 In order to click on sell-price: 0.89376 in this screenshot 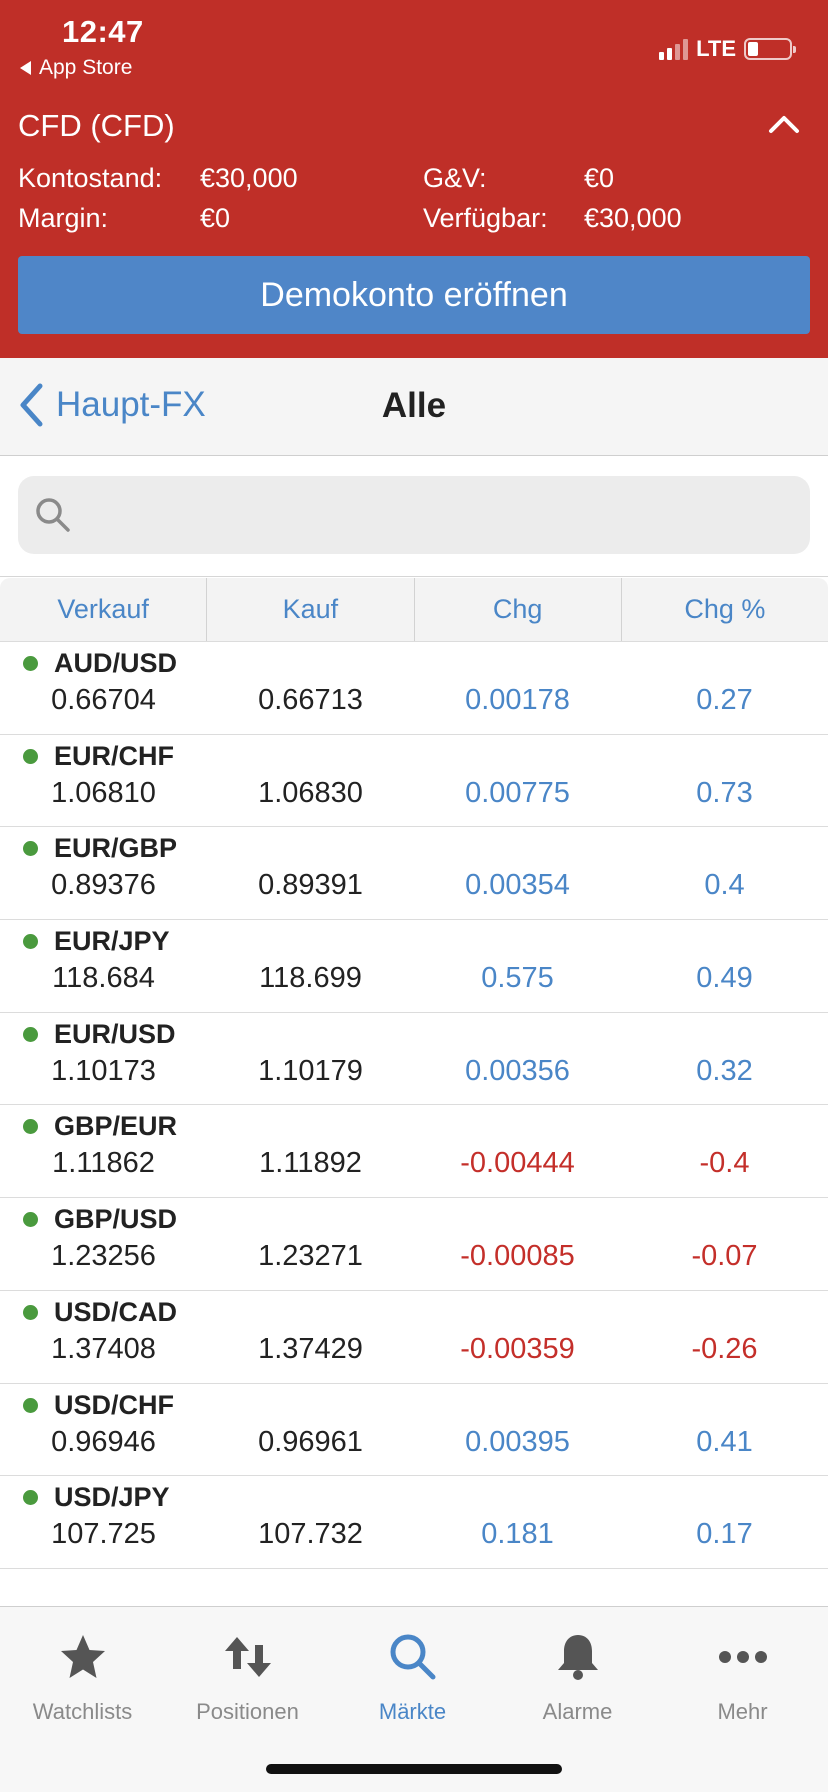, I will do `click(103, 885)`.